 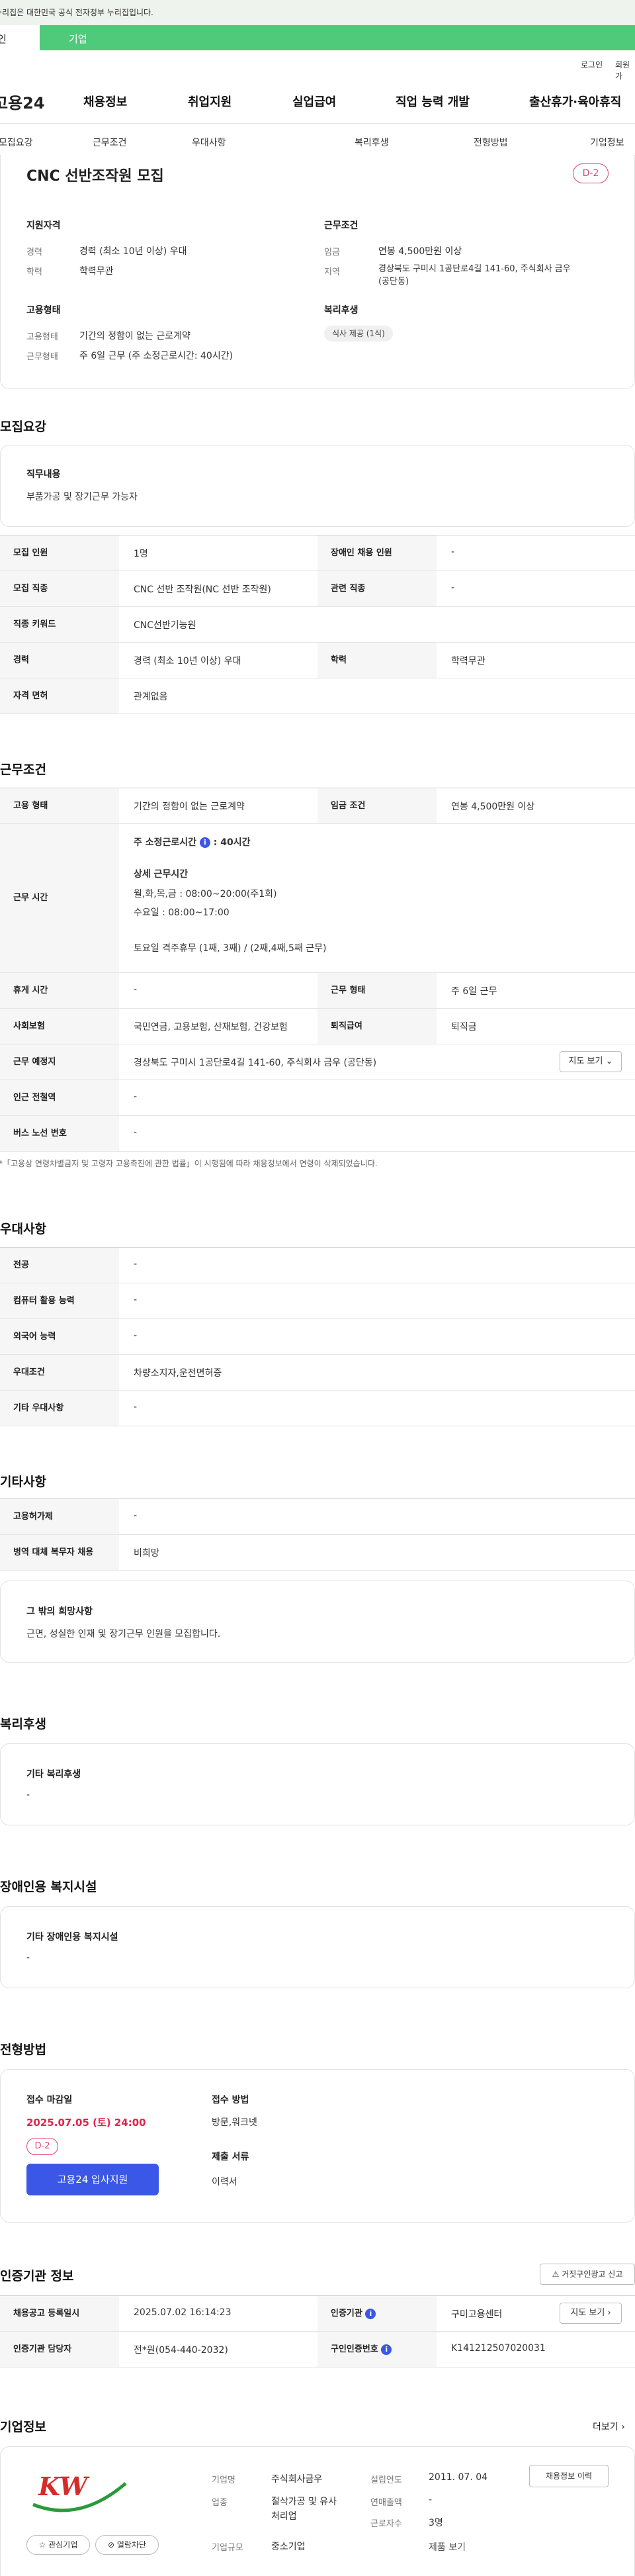 I want to click on report-button: ⚠ 거짓구인광고 신고, so click(x=587, y=2274).